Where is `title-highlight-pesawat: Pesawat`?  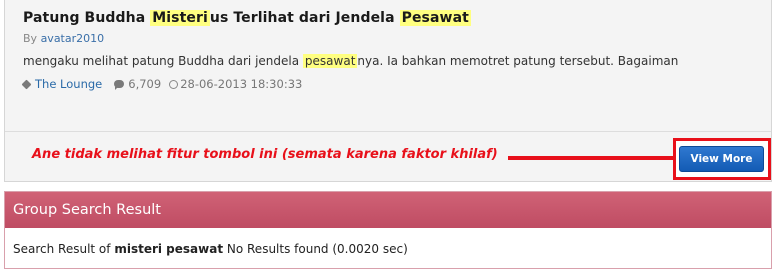 title-highlight-pesawat: Pesawat is located at coordinates (435, 18).